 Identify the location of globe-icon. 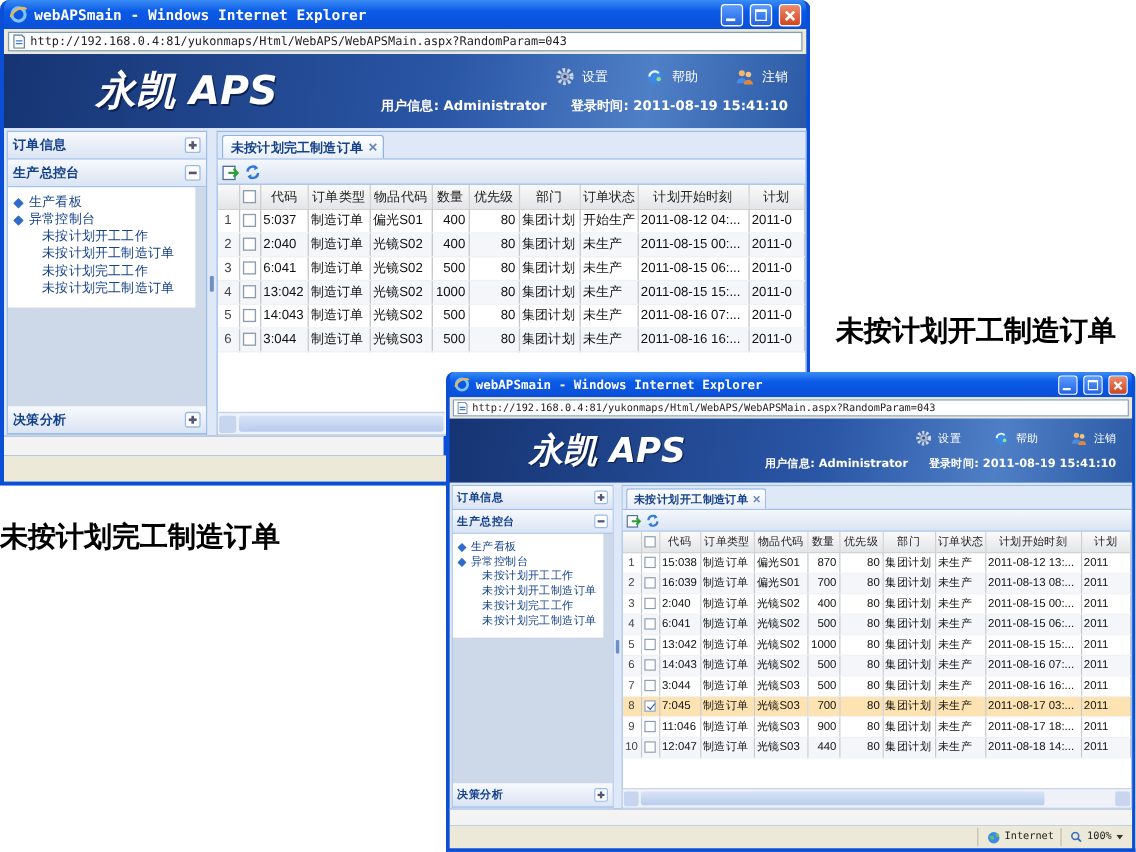
(993, 837).